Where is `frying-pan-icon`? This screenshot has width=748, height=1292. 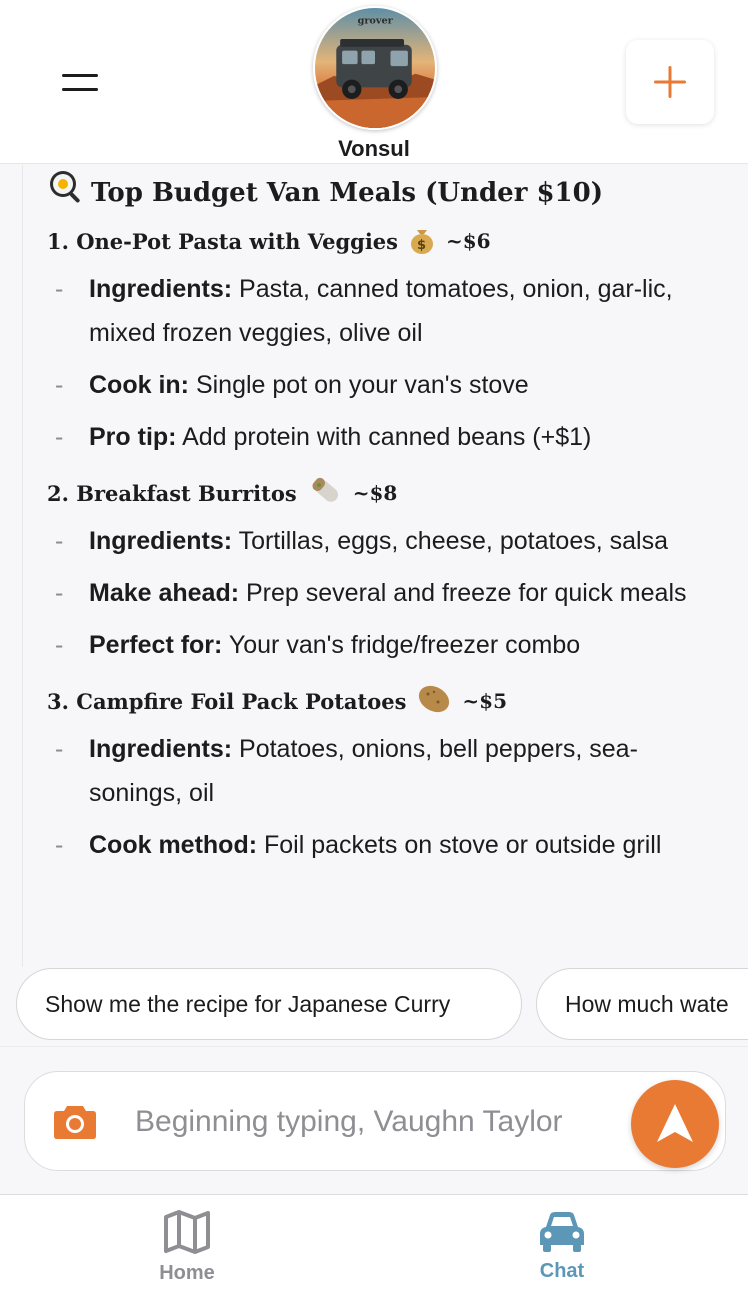 frying-pan-icon is located at coordinates (65, 193).